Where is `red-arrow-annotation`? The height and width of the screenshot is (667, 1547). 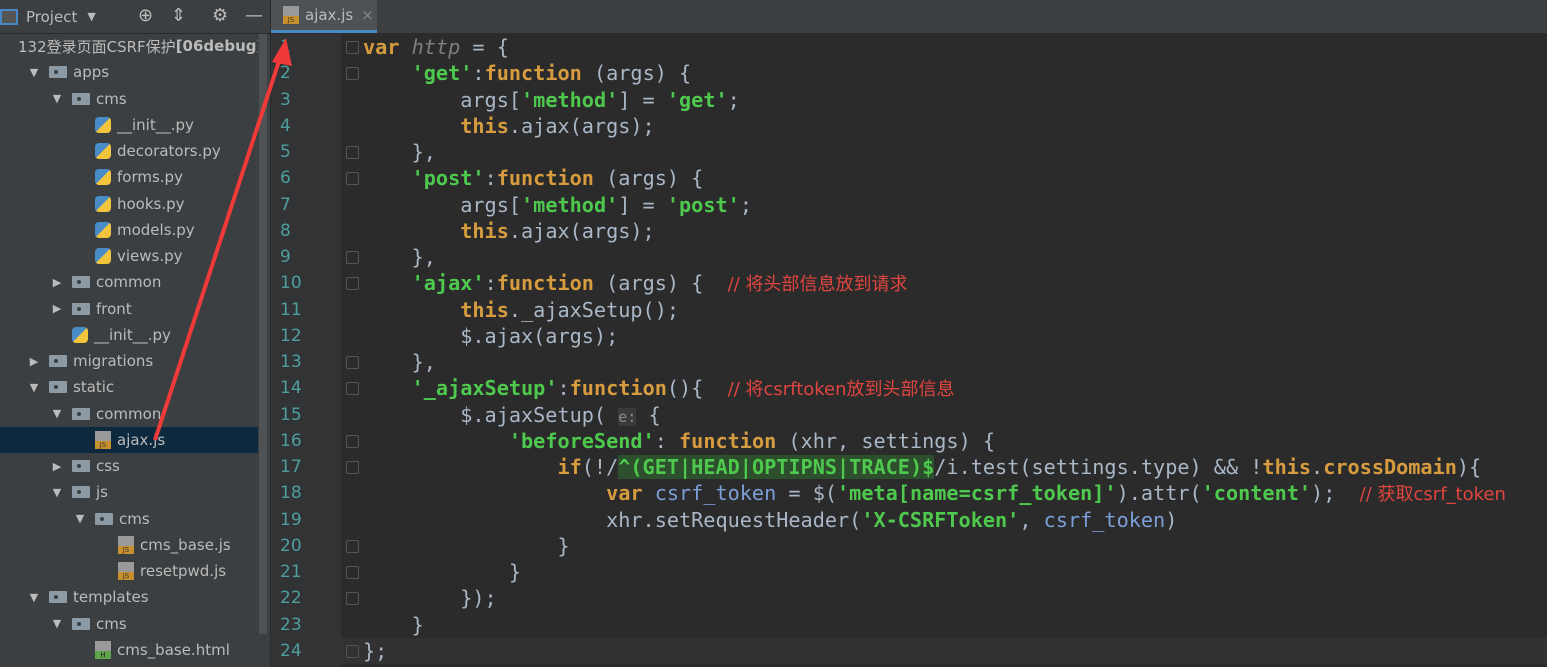
red-arrow-annotation is located at coordinates (222, 239).